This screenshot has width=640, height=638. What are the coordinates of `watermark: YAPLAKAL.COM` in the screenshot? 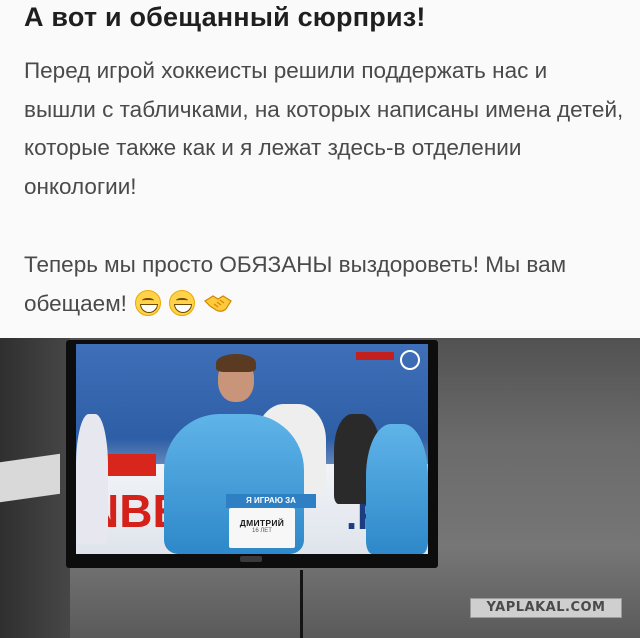 It's located at (546, 608).